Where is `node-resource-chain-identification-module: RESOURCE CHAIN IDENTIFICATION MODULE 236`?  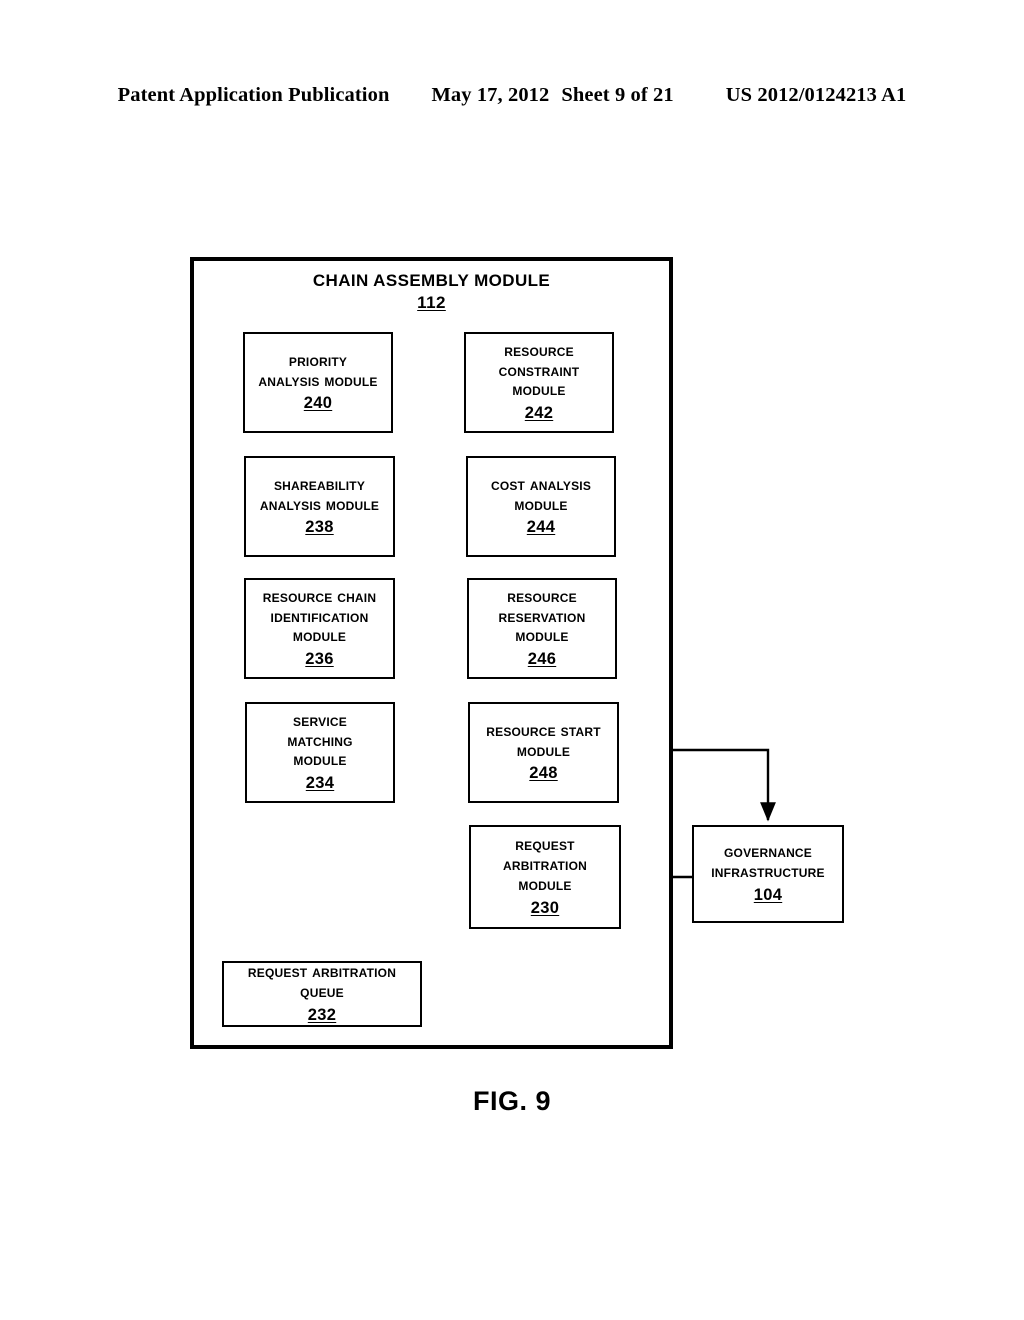
node-resource-chain-identification-module: RESOURCE CHAIN IDENTIFICATION MODULE 236 is located at coordinates (319, 628).